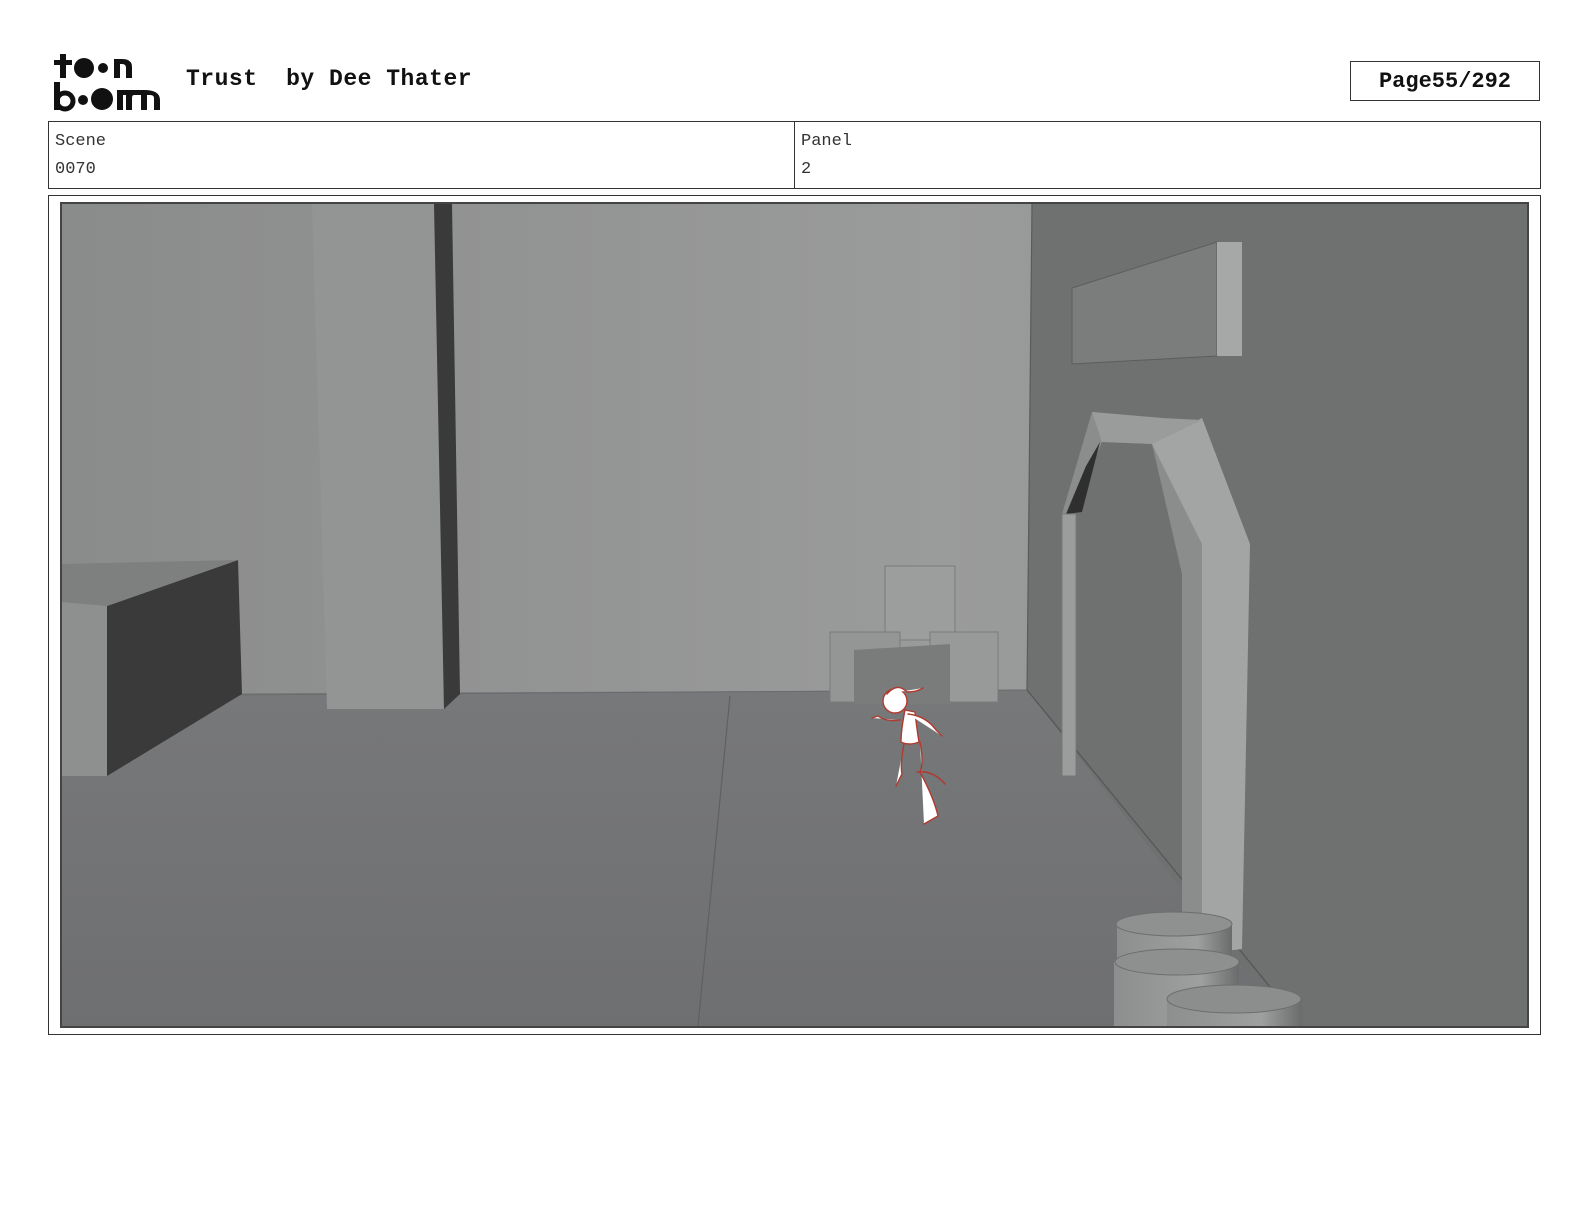  What do you see at coordinates (108, 82) in the screenshot?
I see `toon-boom-logo` at bounding box center [108, 82].